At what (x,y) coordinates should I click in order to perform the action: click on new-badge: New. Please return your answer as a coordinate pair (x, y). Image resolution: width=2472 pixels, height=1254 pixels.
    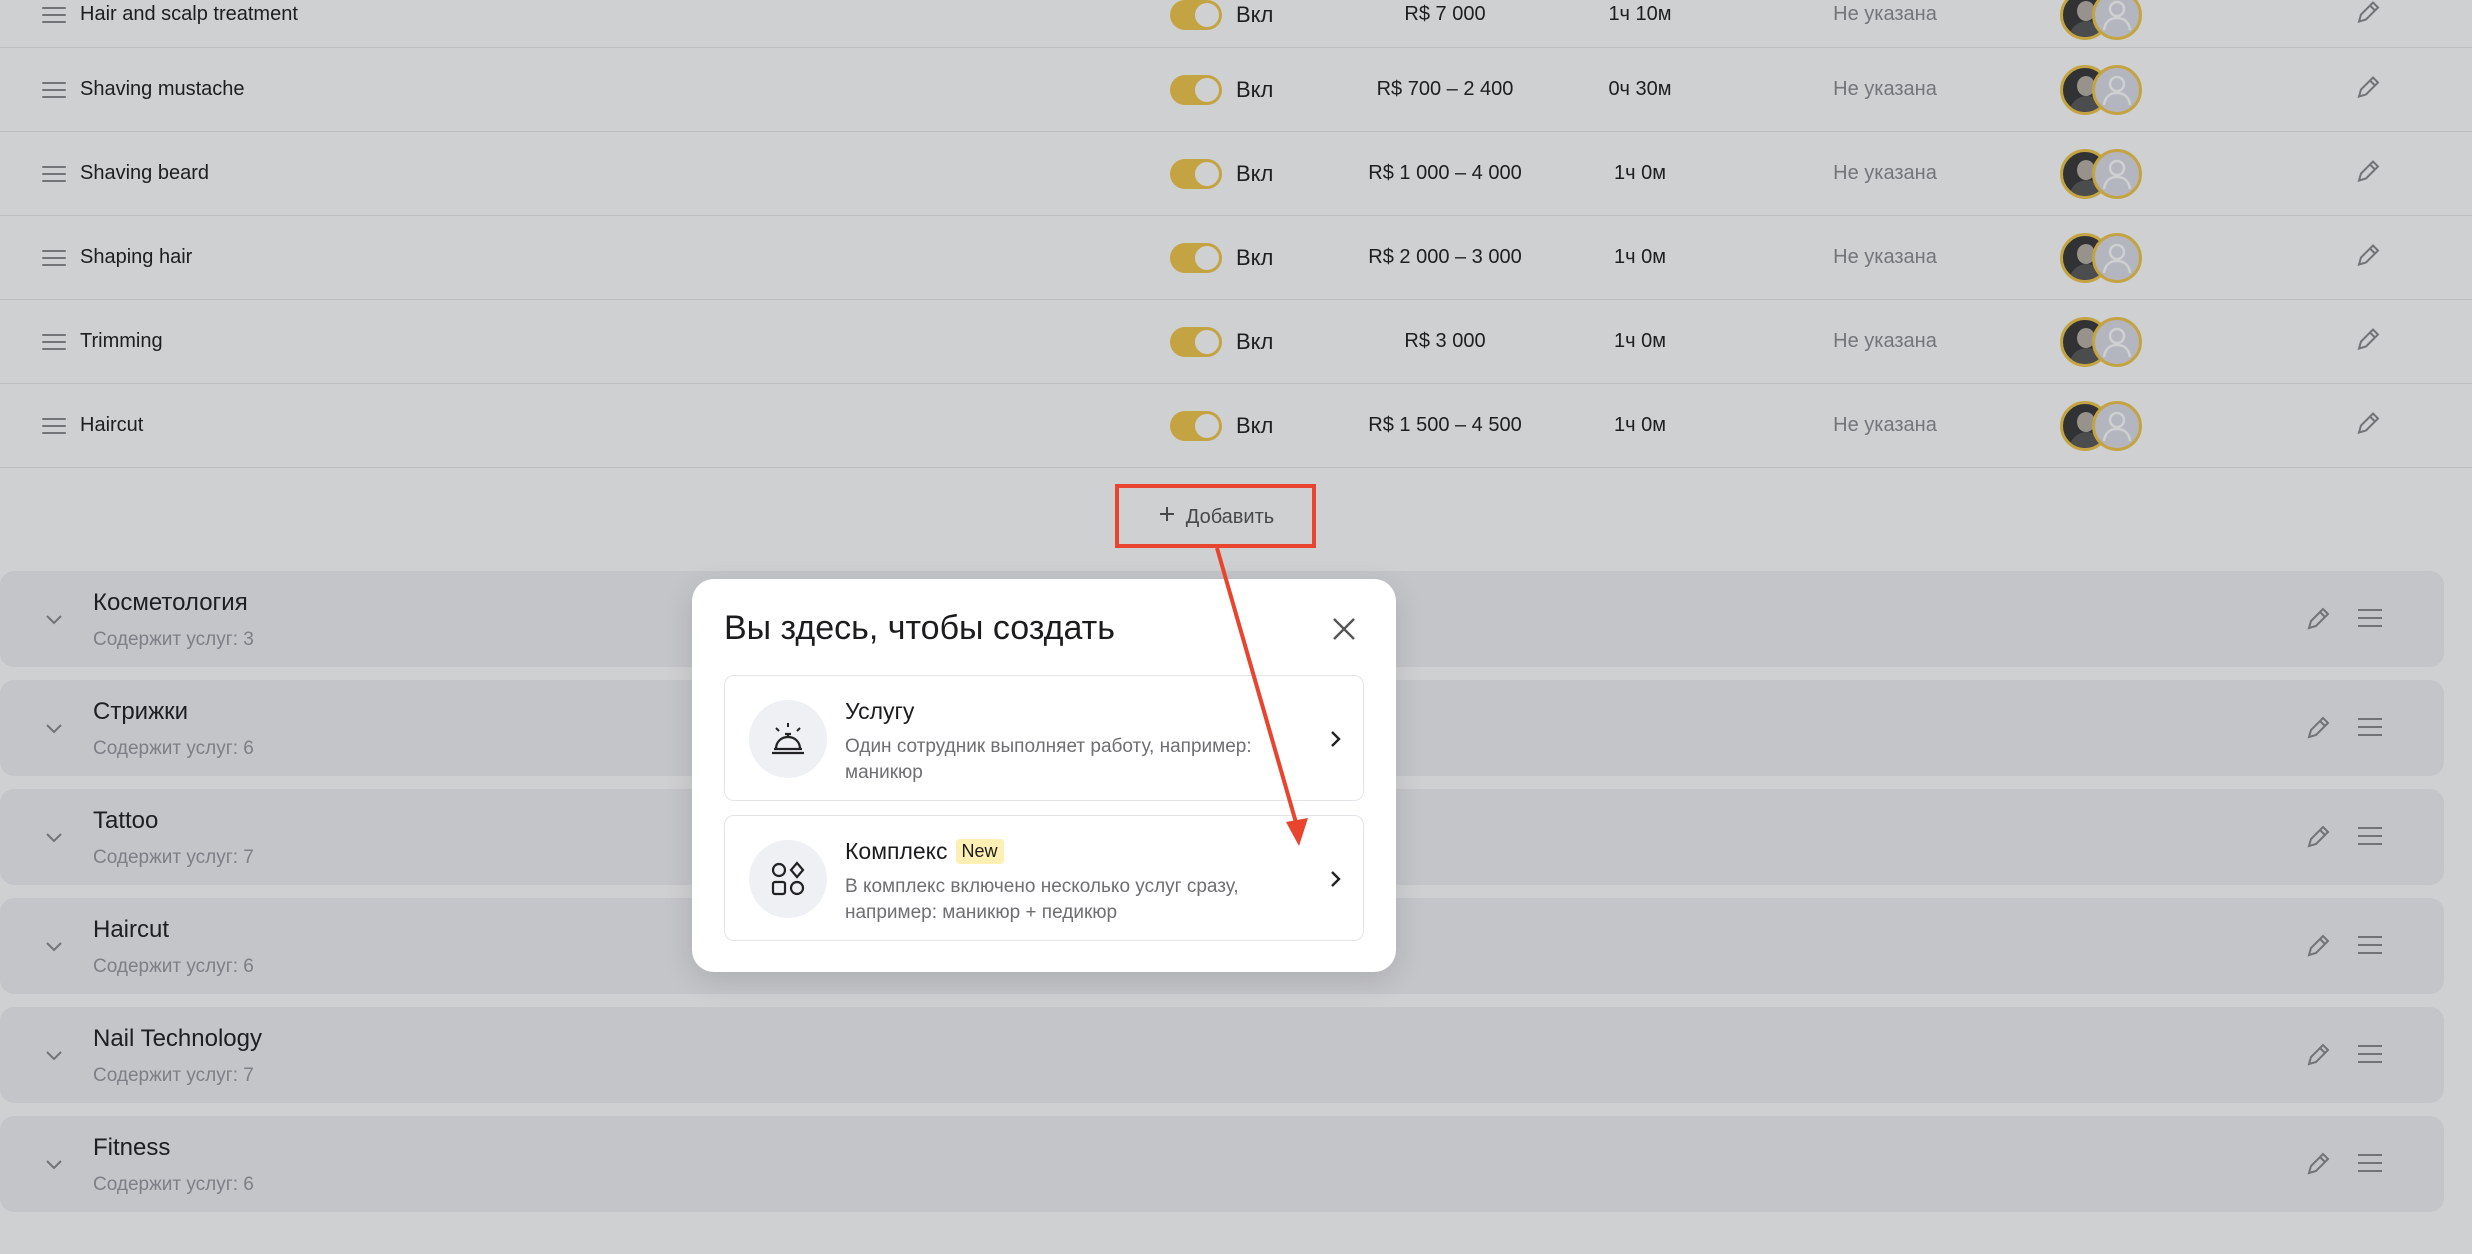
    Looking at the image, I should click on (979, 851).